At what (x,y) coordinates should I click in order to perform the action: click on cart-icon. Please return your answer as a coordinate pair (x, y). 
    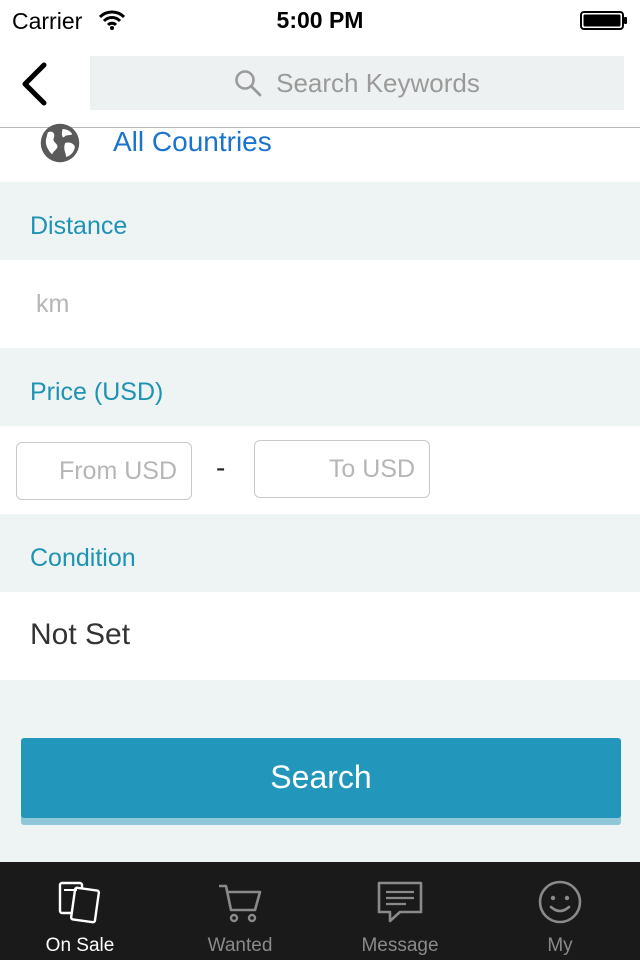
    Looking at the image, I should click on (240, 903).